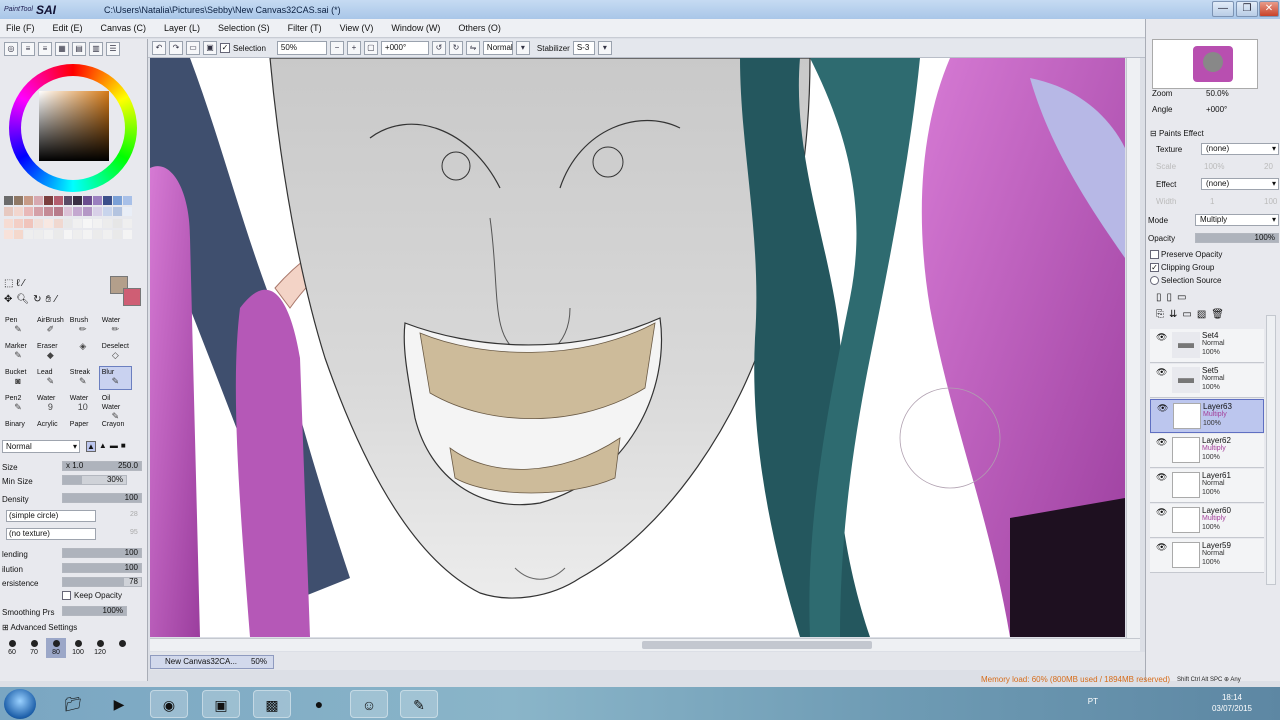  I want to click on merge-down-icon: ⇊, so click(1173, 314).